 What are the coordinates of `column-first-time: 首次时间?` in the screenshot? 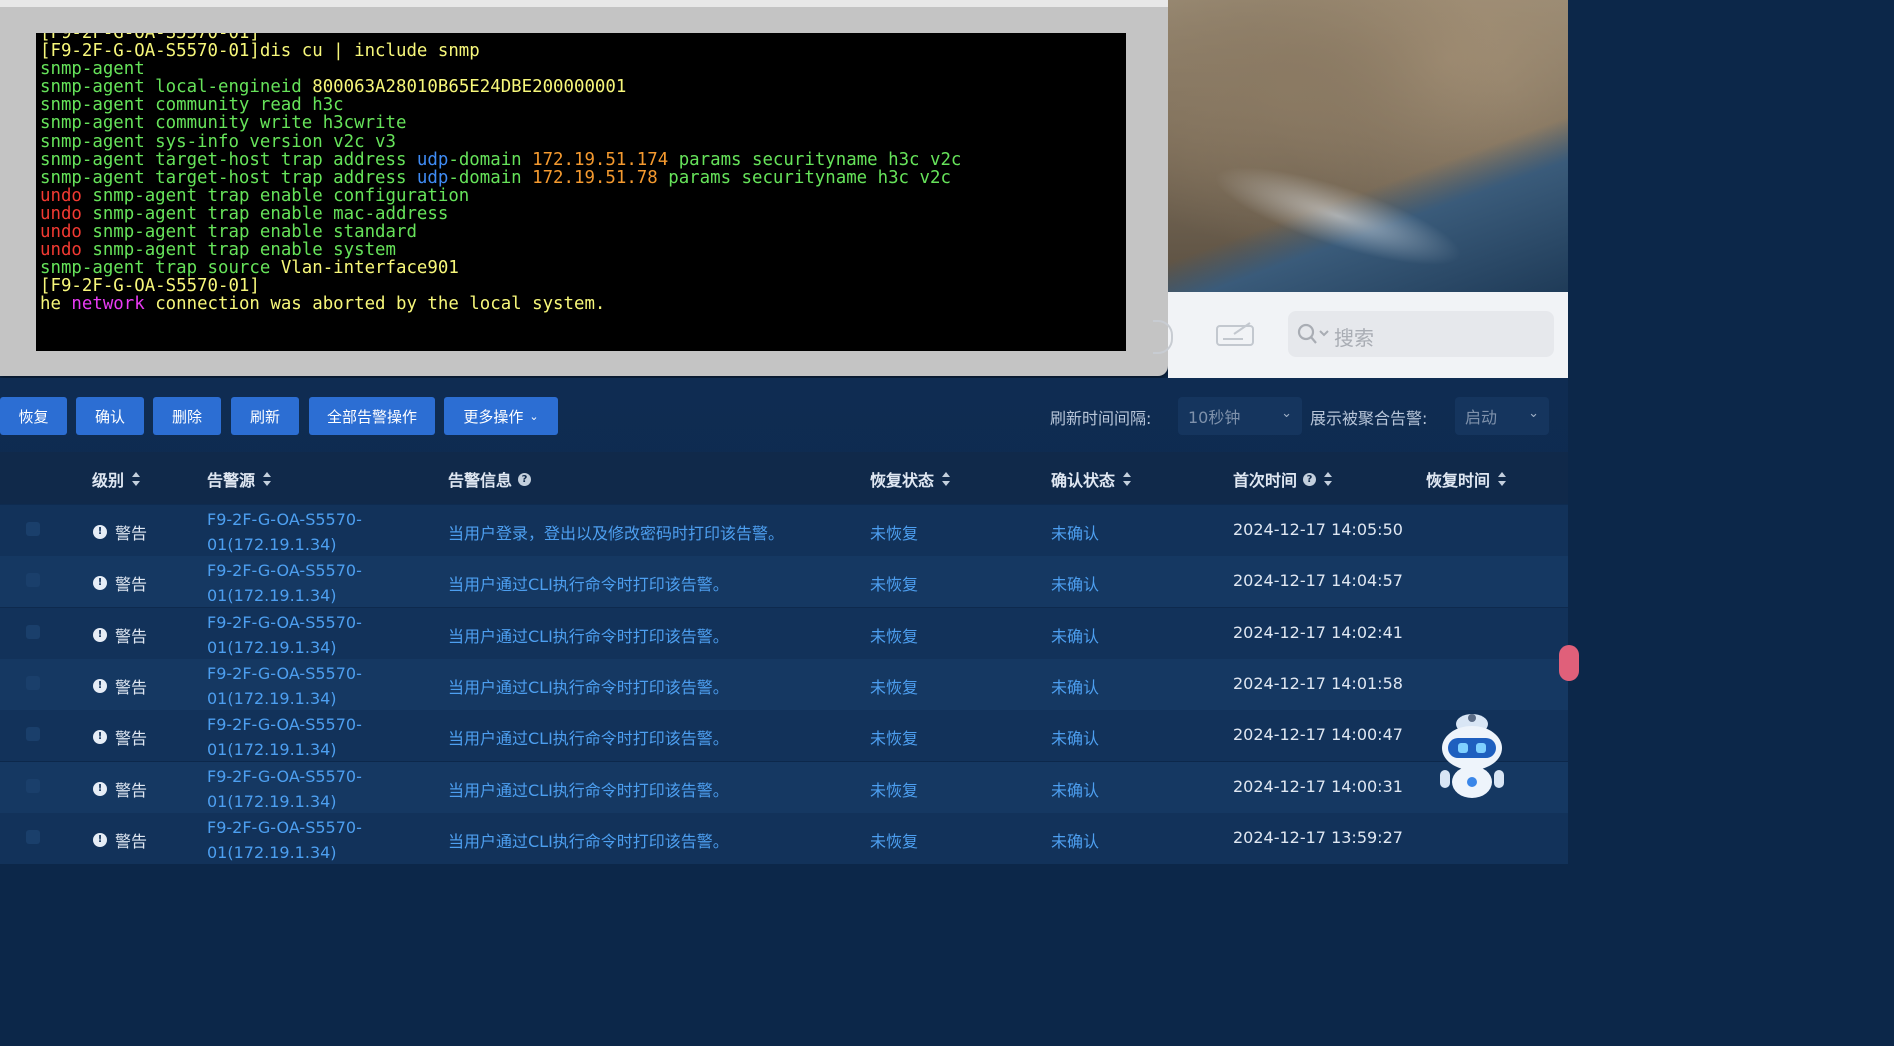 It's located at (1283, 479).